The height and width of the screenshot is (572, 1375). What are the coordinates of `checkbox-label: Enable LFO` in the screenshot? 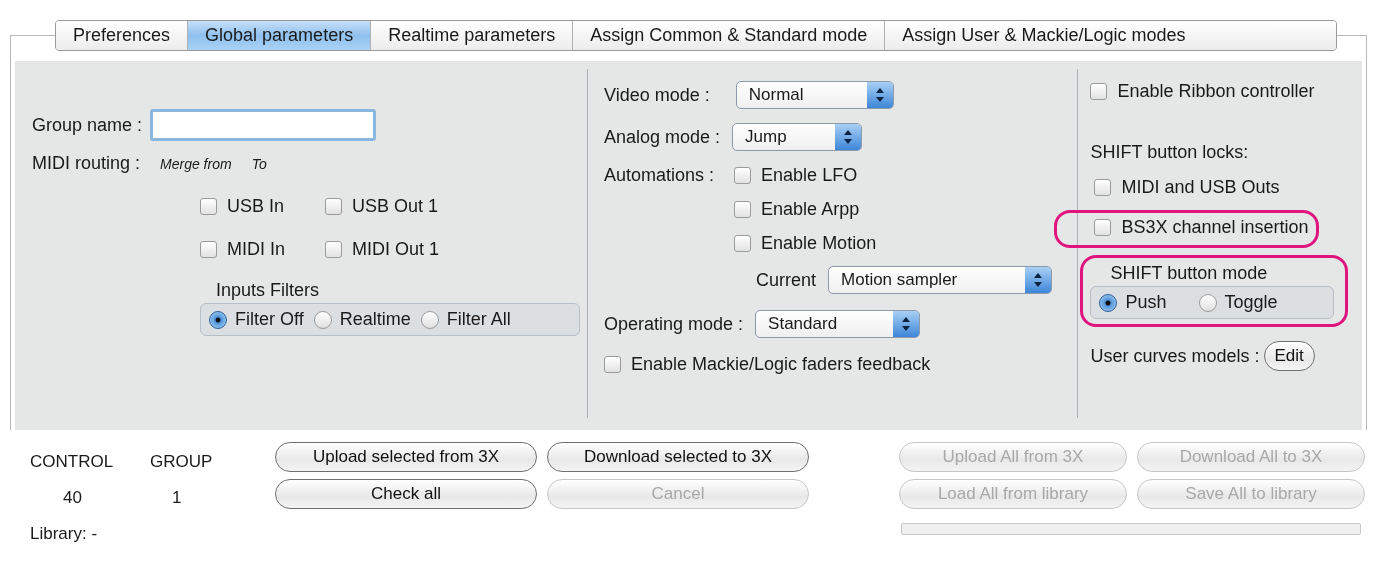 It's located at (809, 175).